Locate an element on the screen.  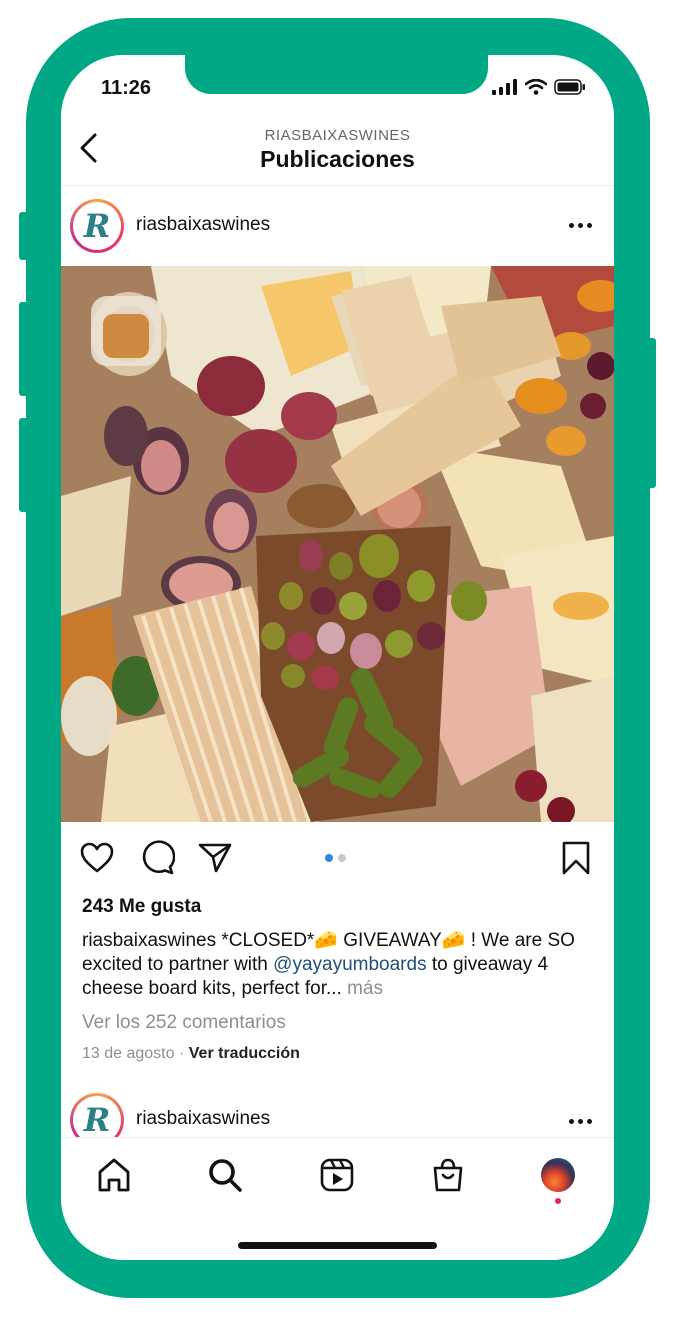
honey-jar is located at coordinates (126, 331).